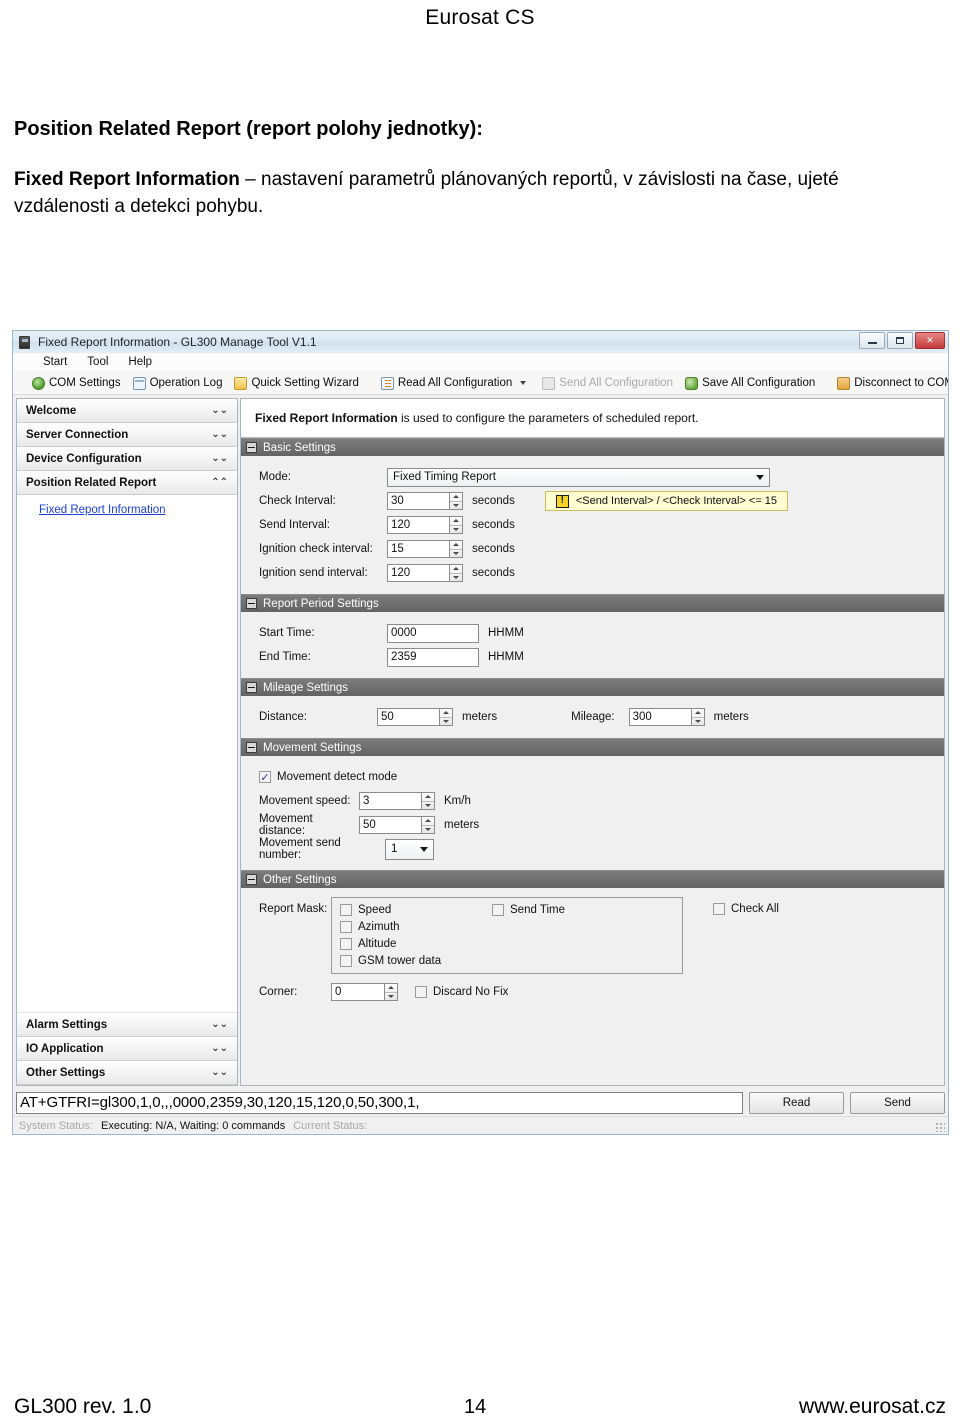  I want to click on mask-checkbox-gsm-tower-data: GSM tower data, so click(416, 961).